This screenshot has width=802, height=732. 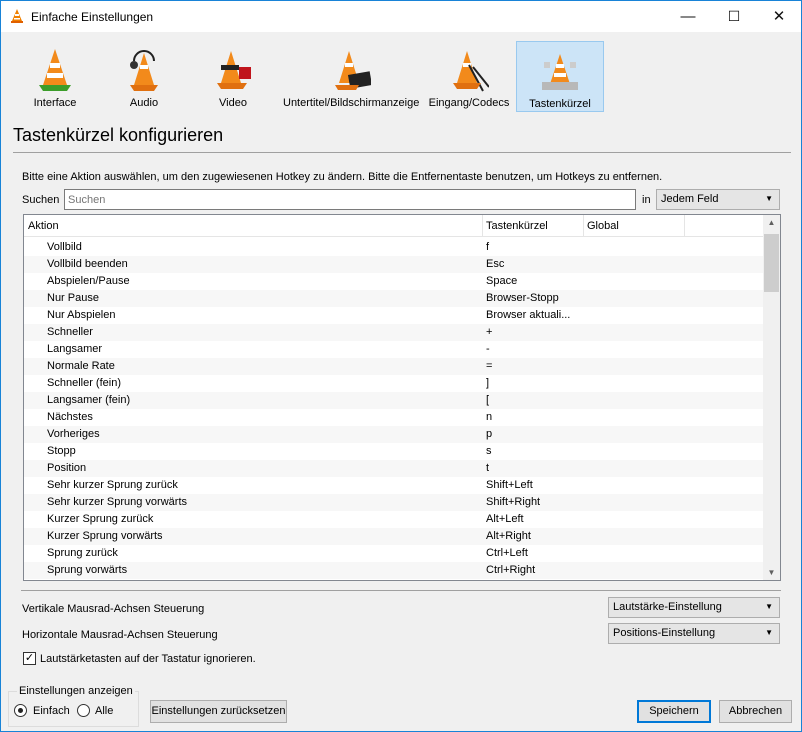 I want to click on hotkey-cell: f, so click(x=488, y=247).